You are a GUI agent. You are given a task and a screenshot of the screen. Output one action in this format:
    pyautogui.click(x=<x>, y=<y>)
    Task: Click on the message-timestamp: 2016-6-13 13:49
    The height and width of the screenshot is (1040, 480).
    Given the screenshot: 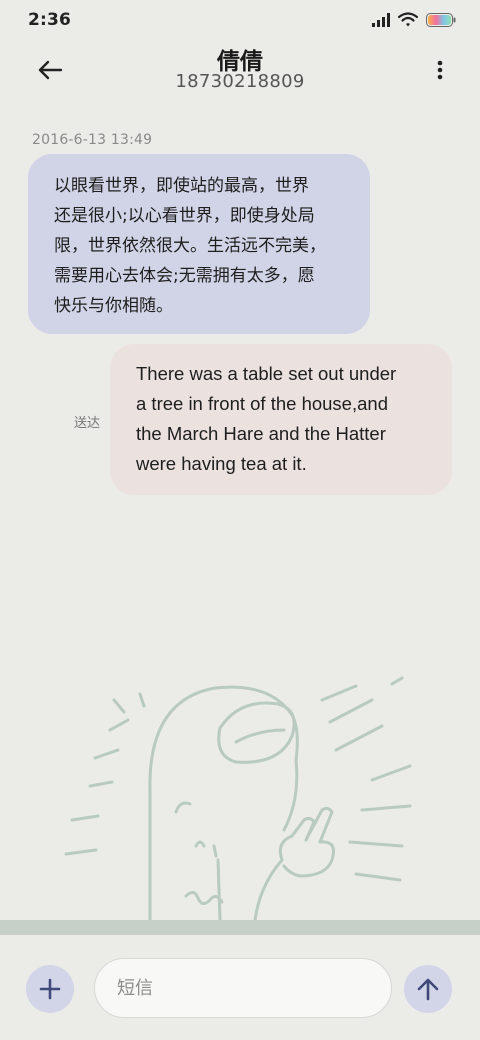 What is the action you would take?
    pyautogui.click(x=92, y=140)
    